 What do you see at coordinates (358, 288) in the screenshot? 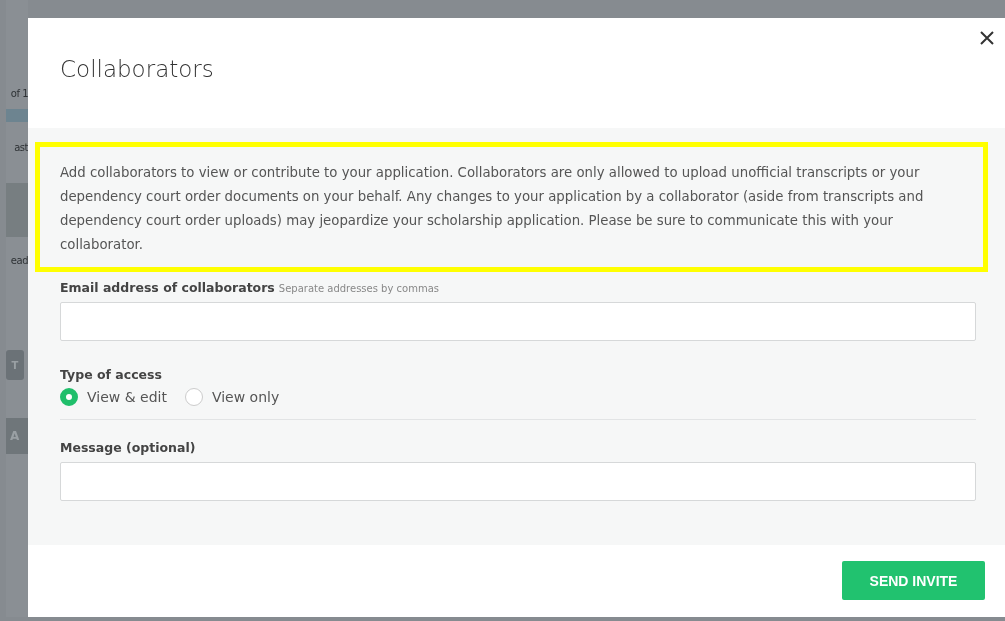
I see `field-hint: Separate addresses by commas` at bounding box center [358, 288].